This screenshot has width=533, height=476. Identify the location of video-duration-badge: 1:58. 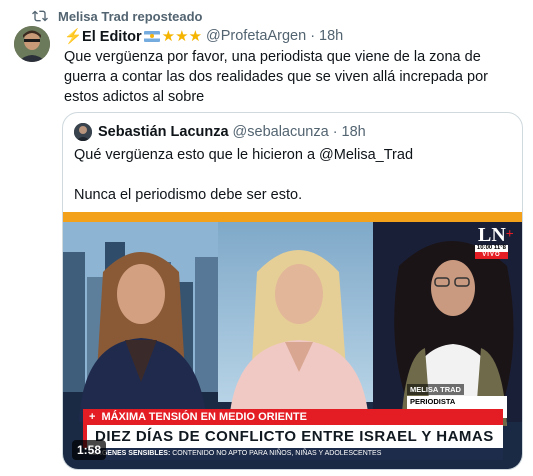
(89, 450).